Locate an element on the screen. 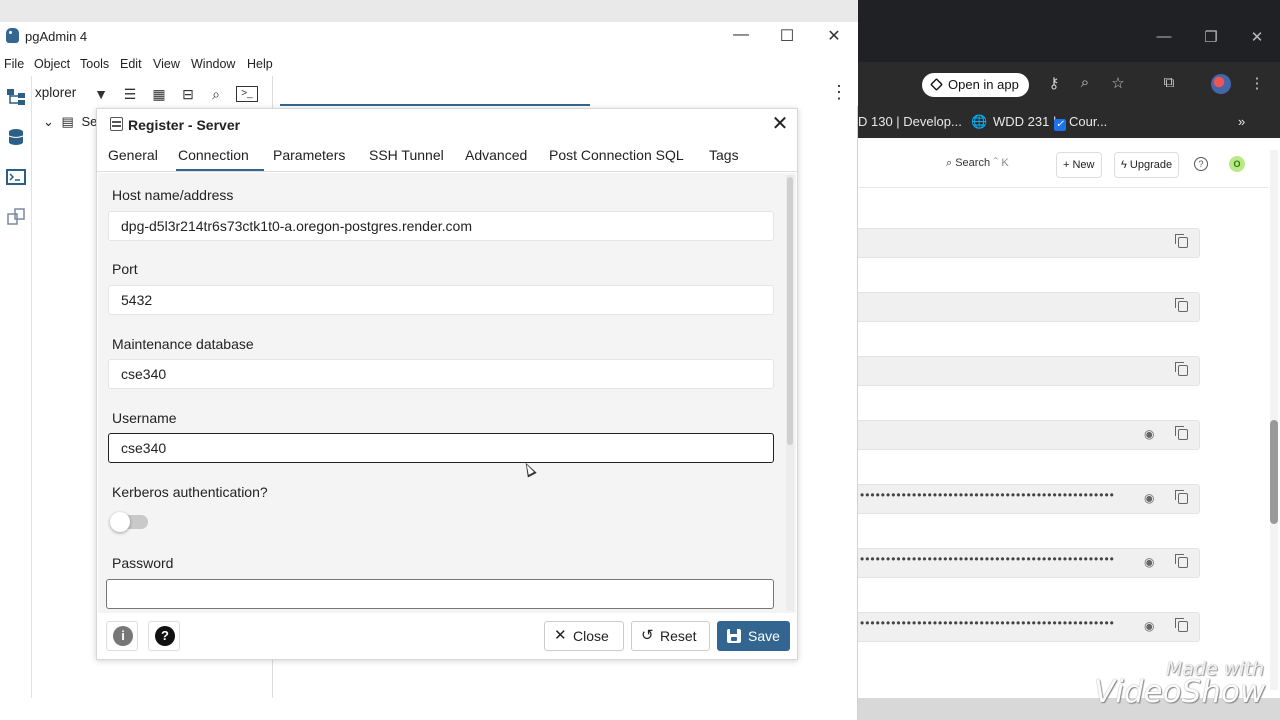  save-button: Save is located at coordinates (753, 636).